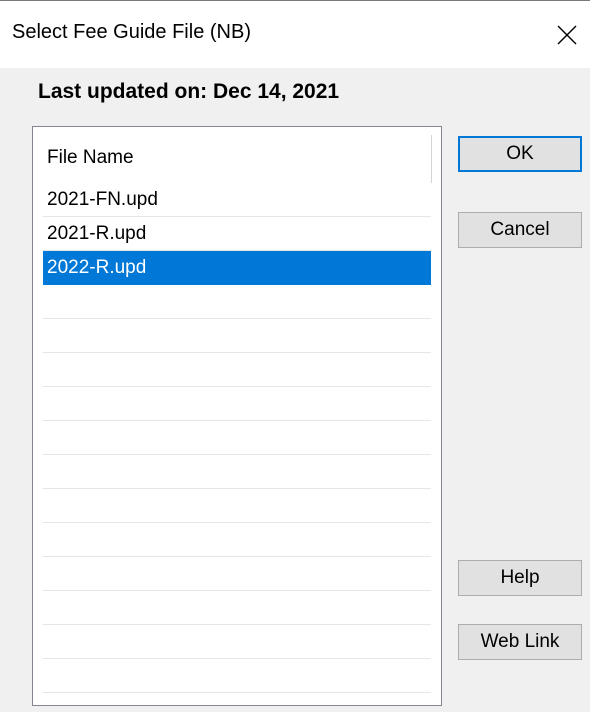 The image size is (590, 712). I want to click on title-bar: Select Fee Guide File (NB), so click(295, 34).